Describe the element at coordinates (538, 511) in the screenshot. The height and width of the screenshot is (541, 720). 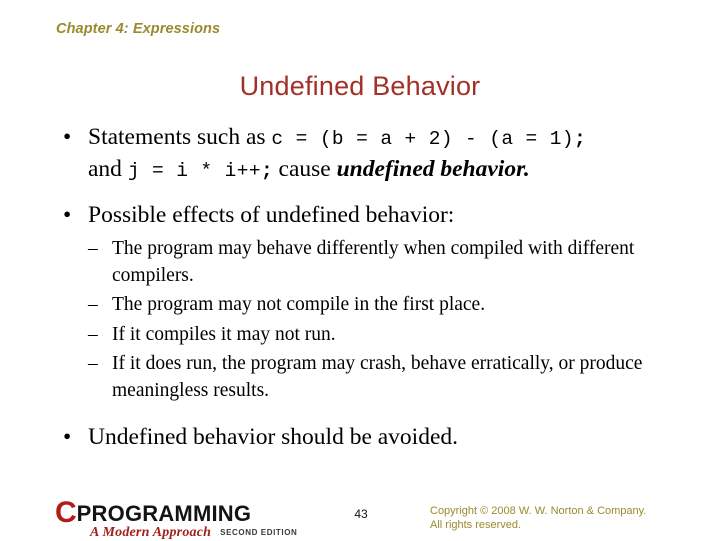
I see `copyright-line-1: Copyright © 2008 W. W. Norton & Company.` at that location.